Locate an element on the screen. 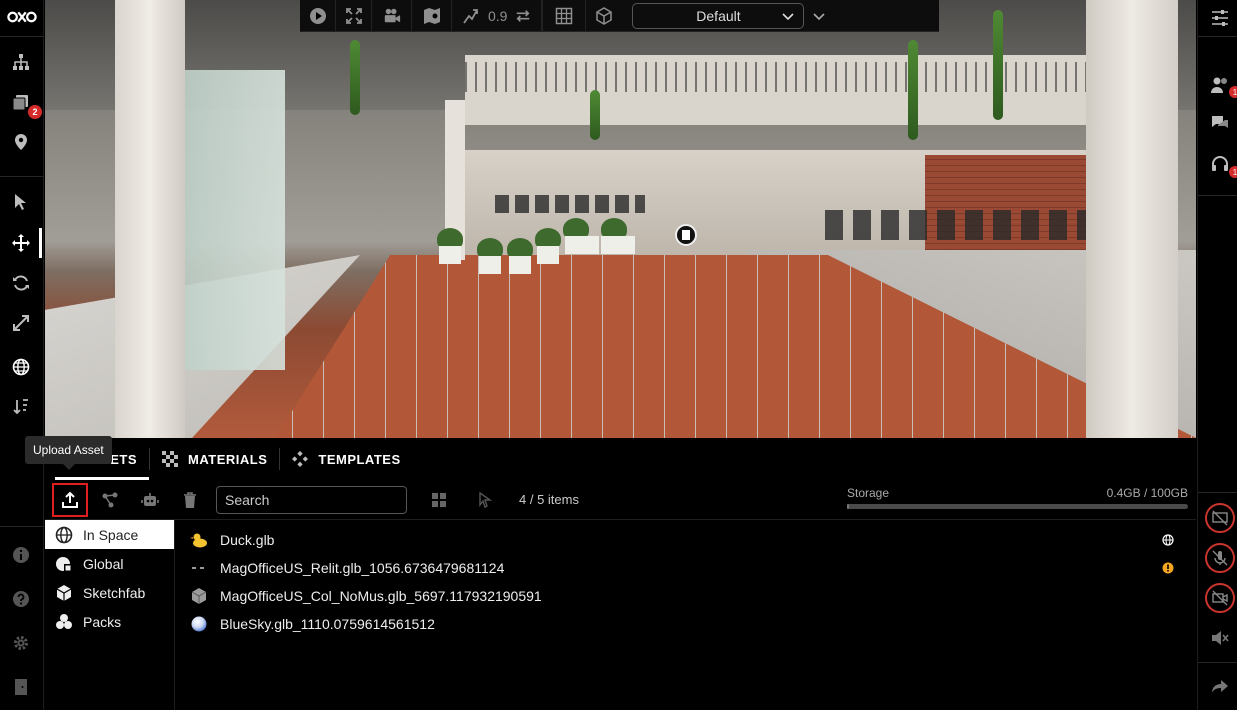  select-mode-button is located at coordinates (485, 500).